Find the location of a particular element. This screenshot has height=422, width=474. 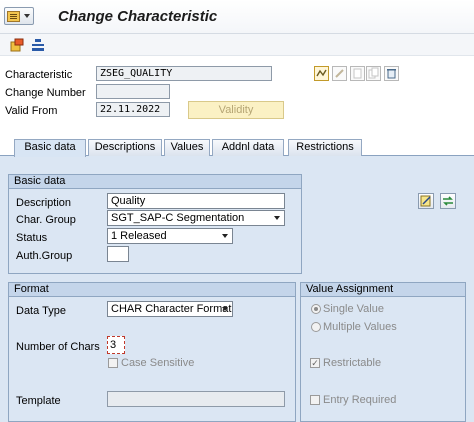

validity-button: Validity is located at coordinates (236, 110).